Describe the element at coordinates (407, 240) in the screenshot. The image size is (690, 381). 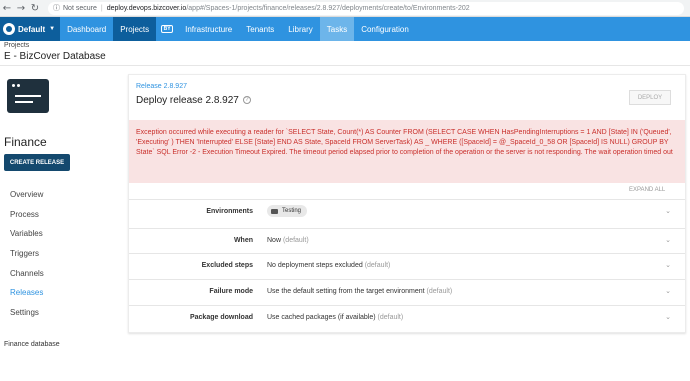
I see `option-row-when: When Now (default) ⌄` at that location.